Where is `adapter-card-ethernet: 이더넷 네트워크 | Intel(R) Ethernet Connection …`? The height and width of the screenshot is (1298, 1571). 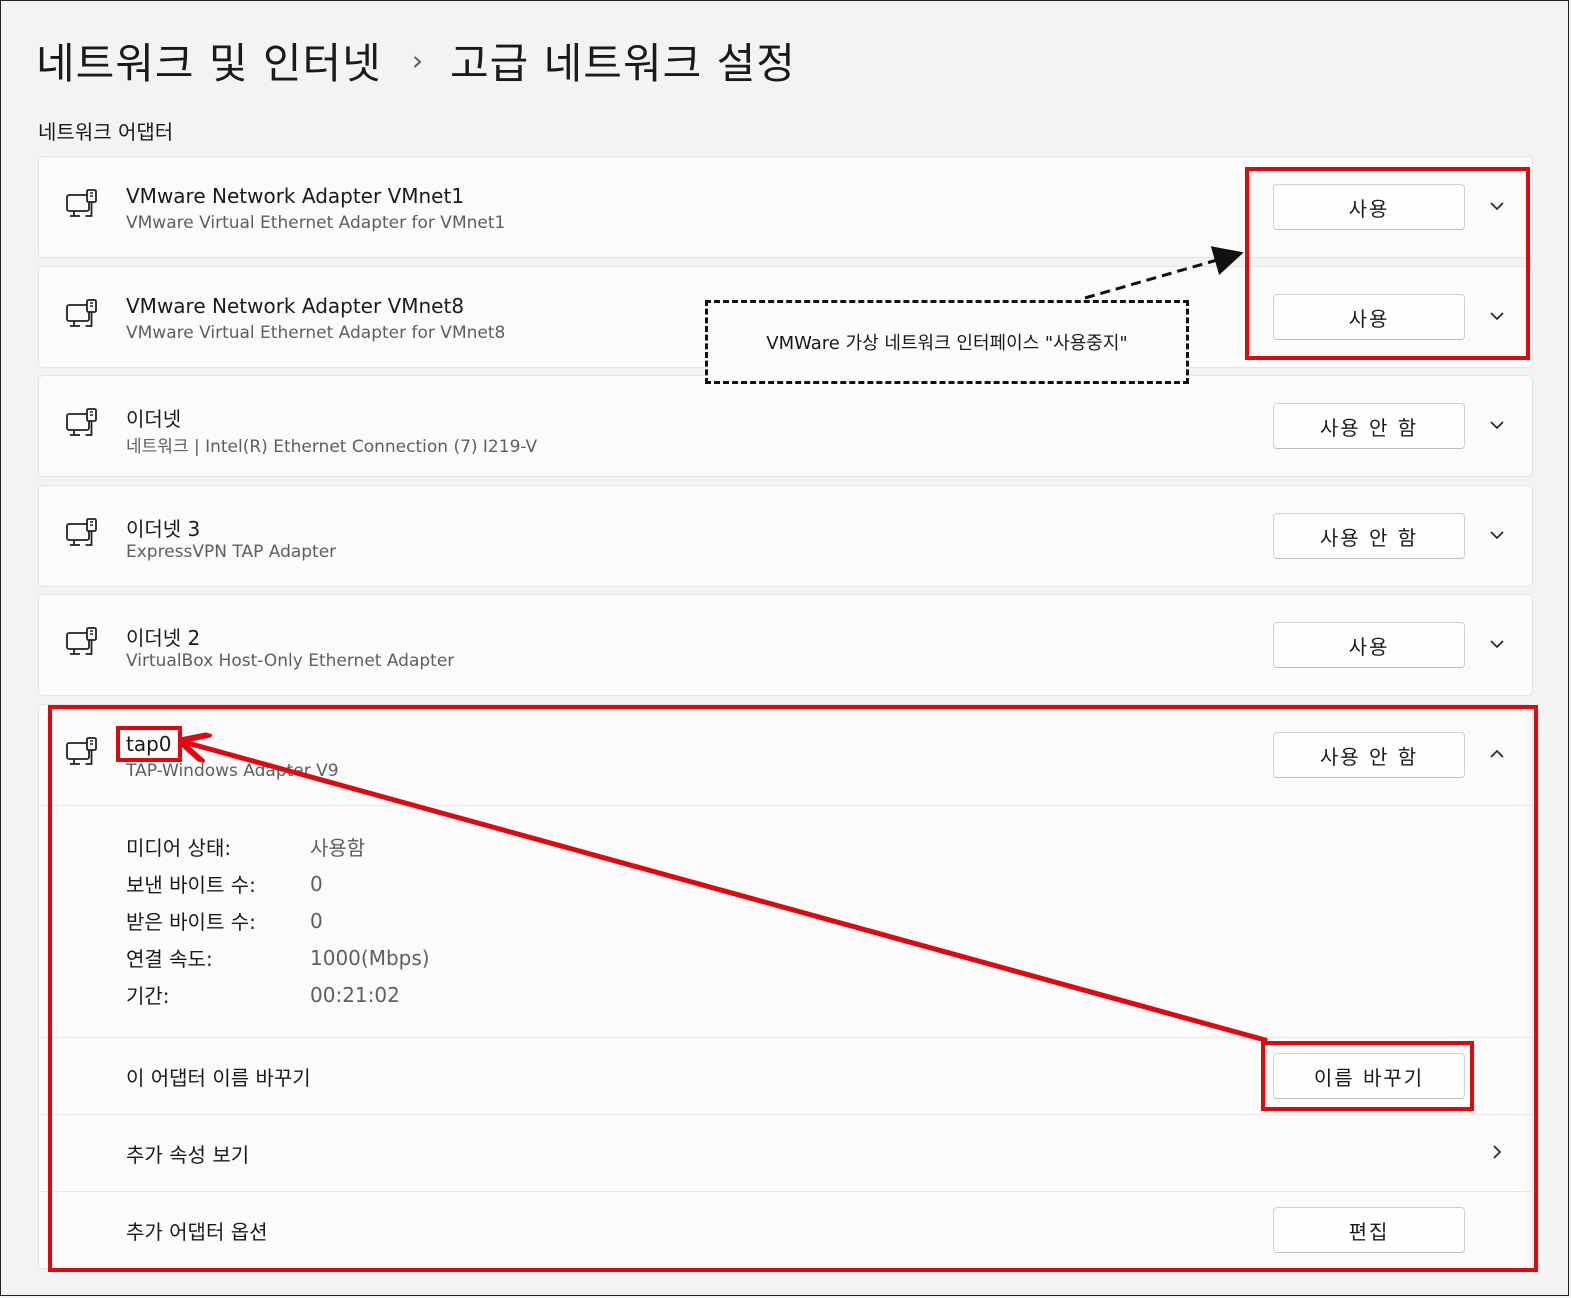
adapter-card-ethernet: 이더넷 네트워크 | Intel(R) Ethernet Connection … is located at coordinates (785, 426).